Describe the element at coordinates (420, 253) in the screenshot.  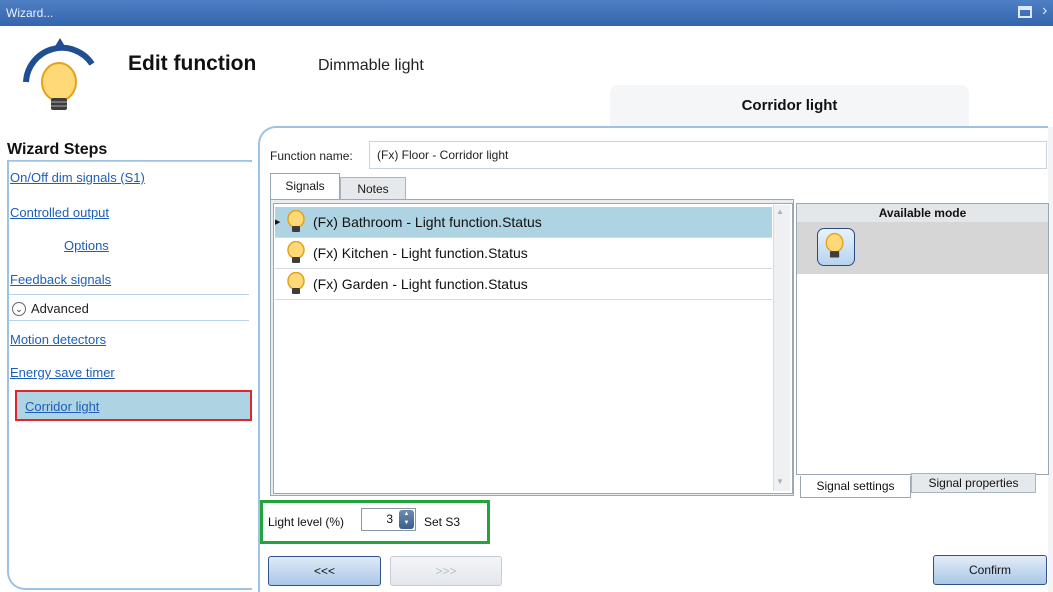
I see `signal-label: (Fx) Kitchen - Light function.Status` at that location.